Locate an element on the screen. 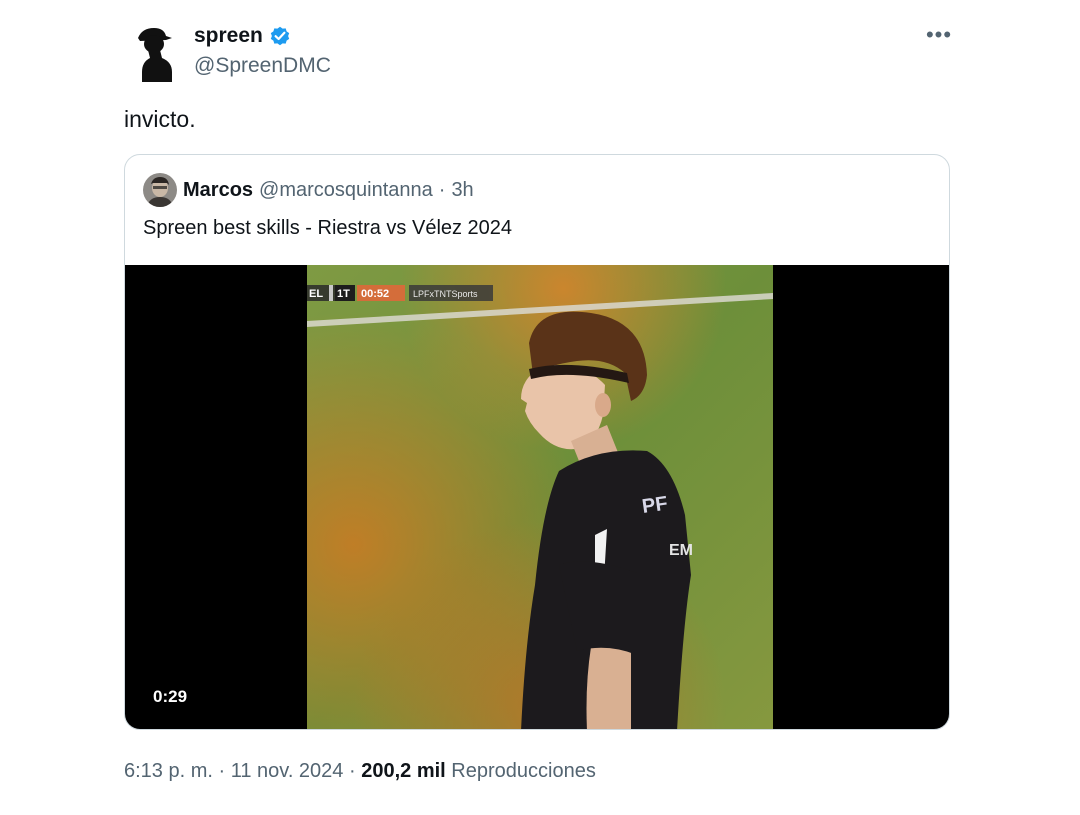  views-label: Reproducciones is located at coordinates (523, 771).